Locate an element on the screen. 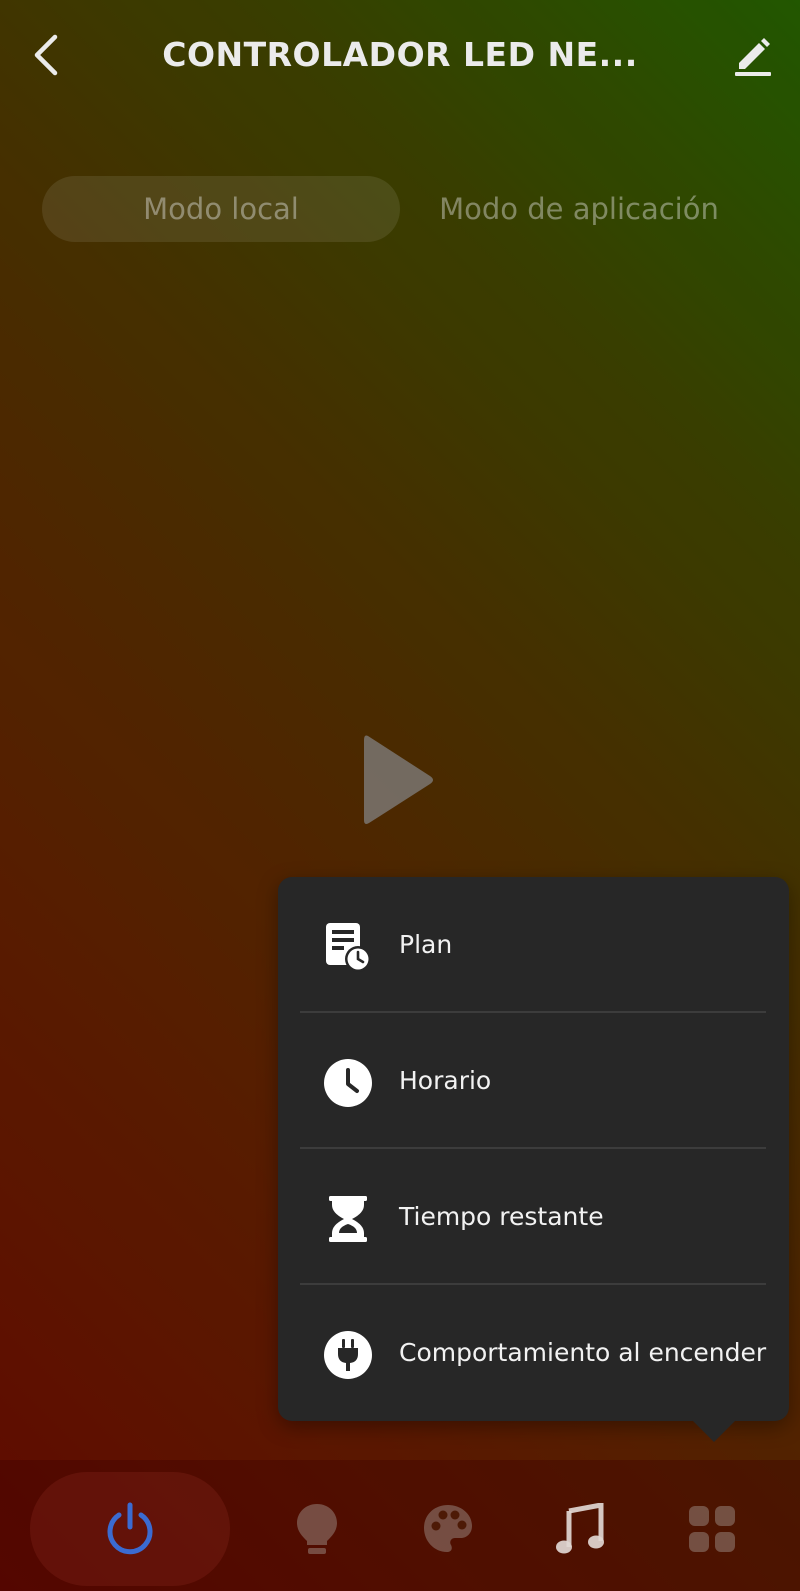 The width and height of the screenshot is (800, 1591). tab-modo-aplicacion: Modo de aplicación is located at coordinates (579, 209).